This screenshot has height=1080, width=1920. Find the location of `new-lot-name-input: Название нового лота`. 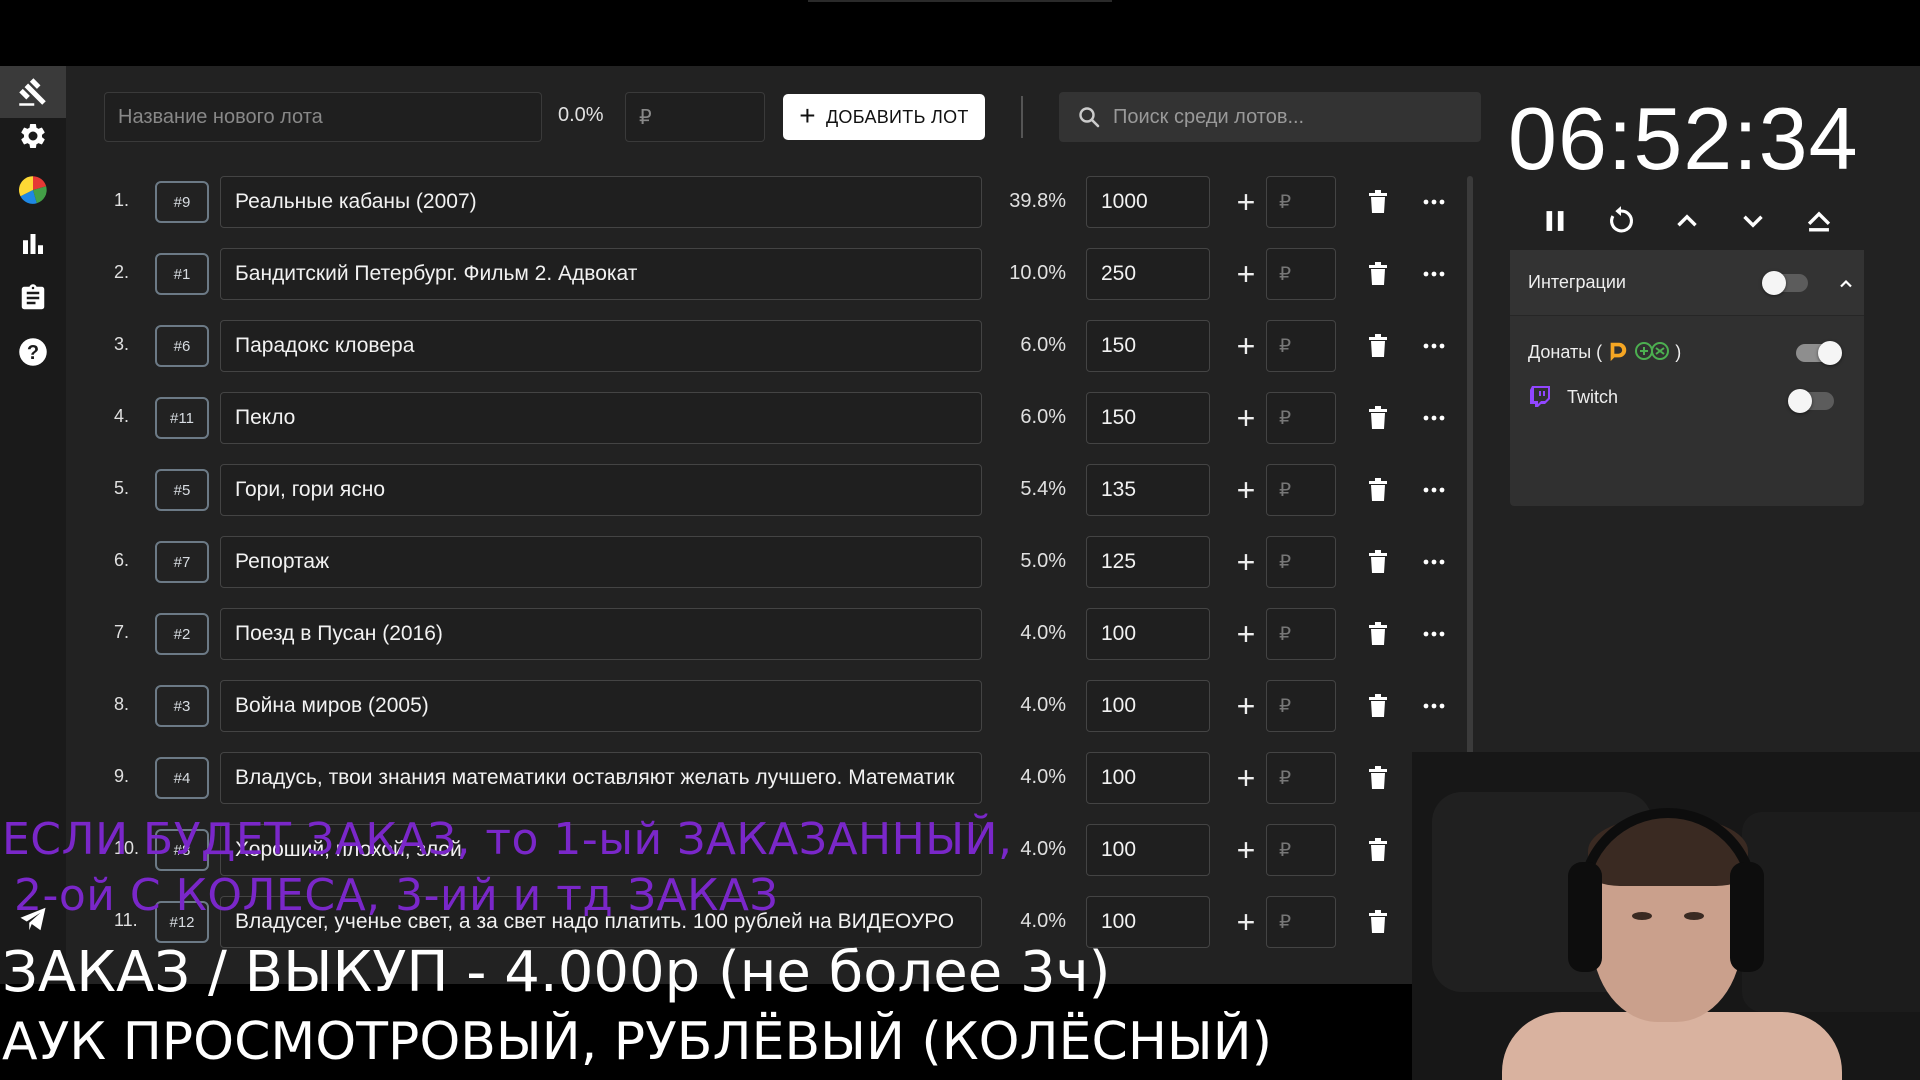

new-lot-name-input: Название нового лота is located at coordinates (323, 117).